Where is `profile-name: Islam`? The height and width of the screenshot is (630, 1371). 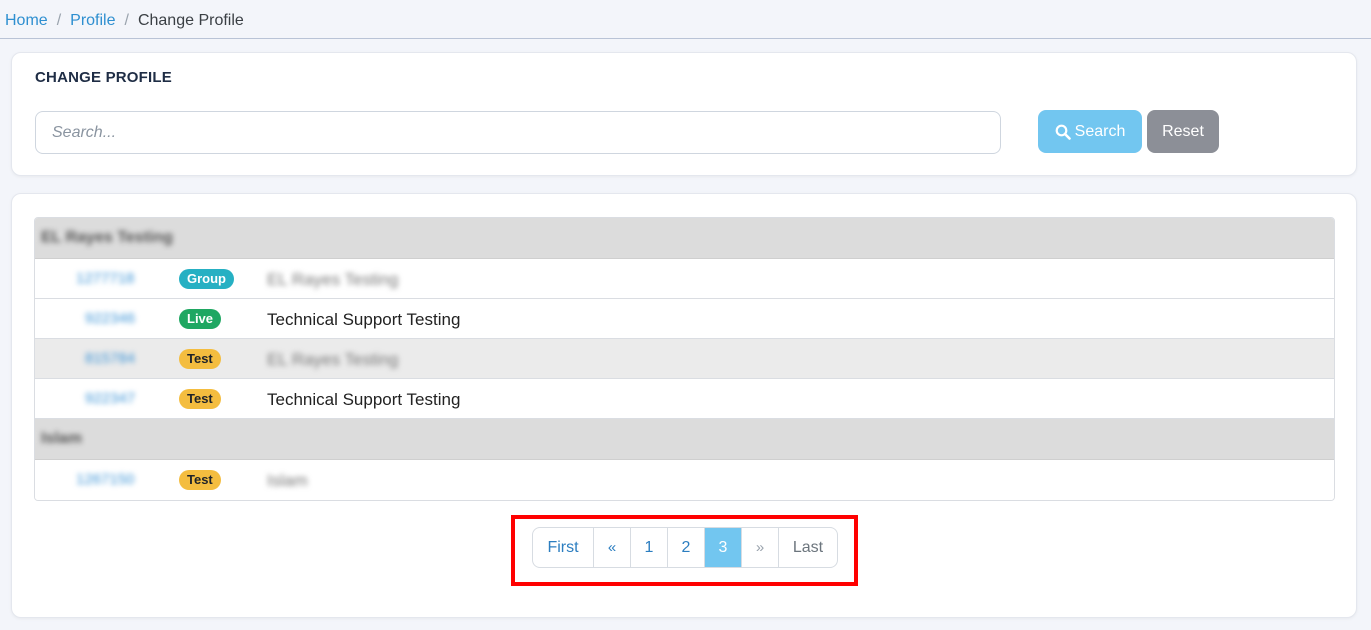 profile-name: Islam is located at coordinates (287, 480).